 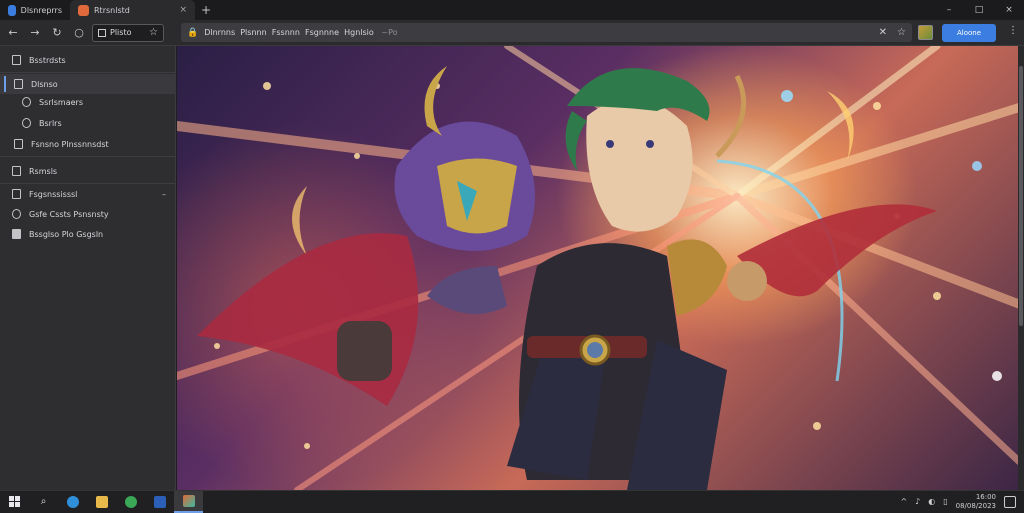 I want to click on paint-icon, so click(x=188, y=501).